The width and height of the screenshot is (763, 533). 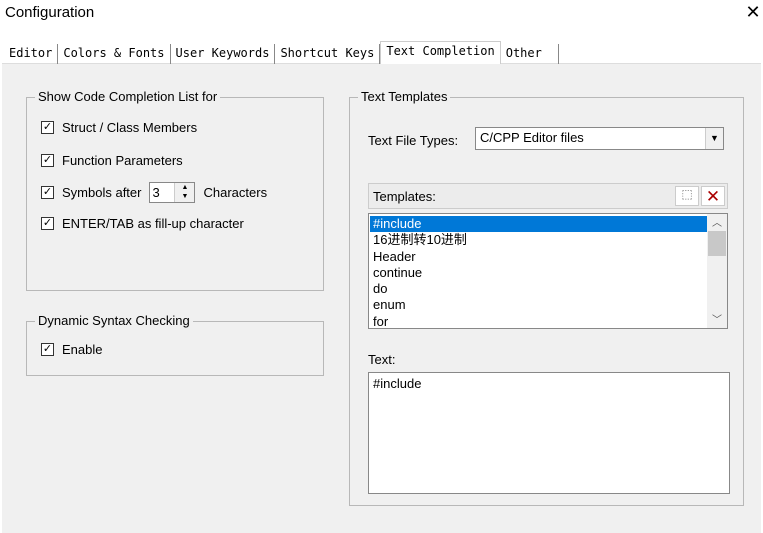 I want to click on select-value: C/CPP Editor files, so click(x=532, y=137).